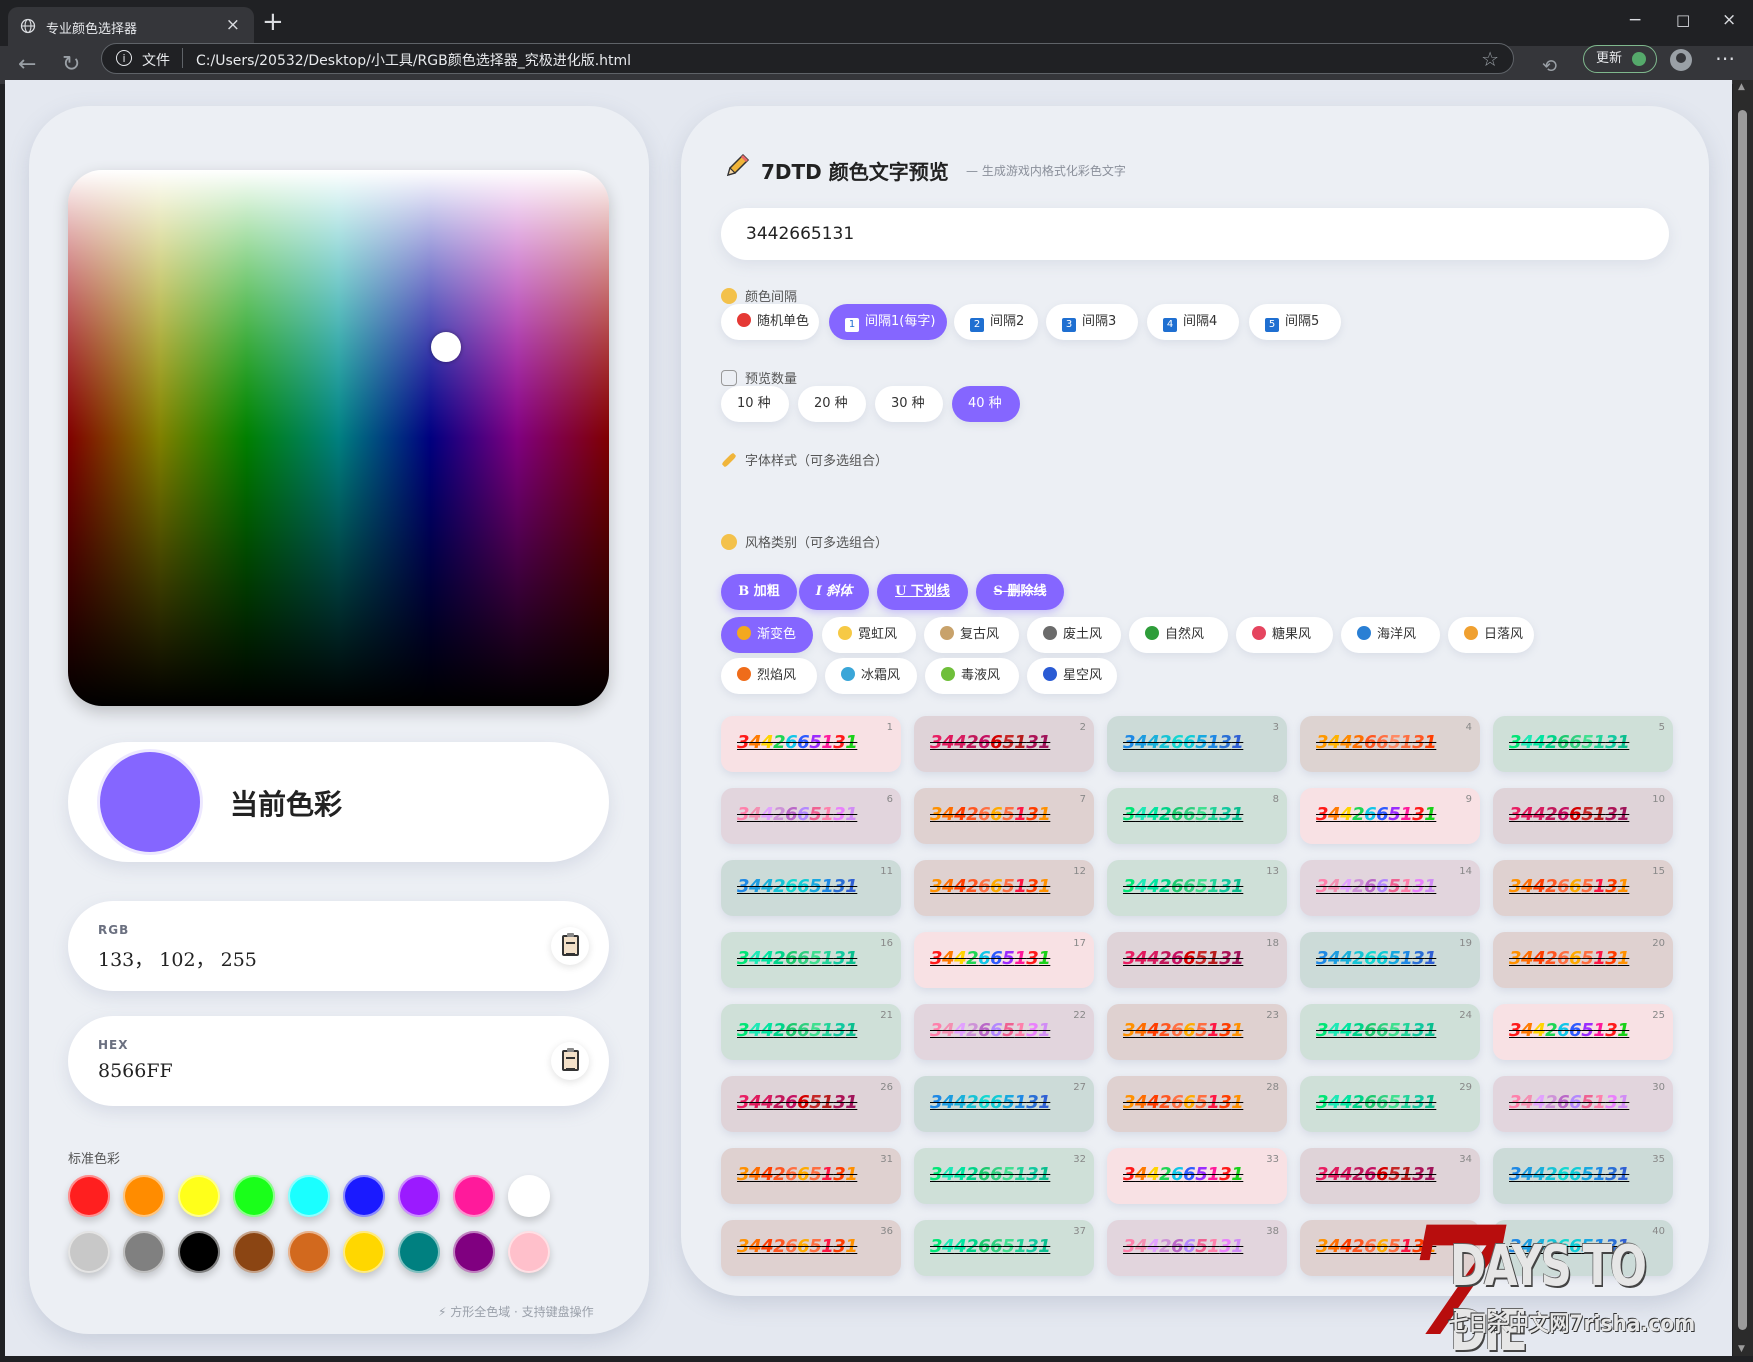 The height and width of the screenshot is (1362, 1753). What do you see at coordinates (811, 744) in the screenshot?
I see `preview-tile: 1 3442665131` at bounding box center [811, 744].